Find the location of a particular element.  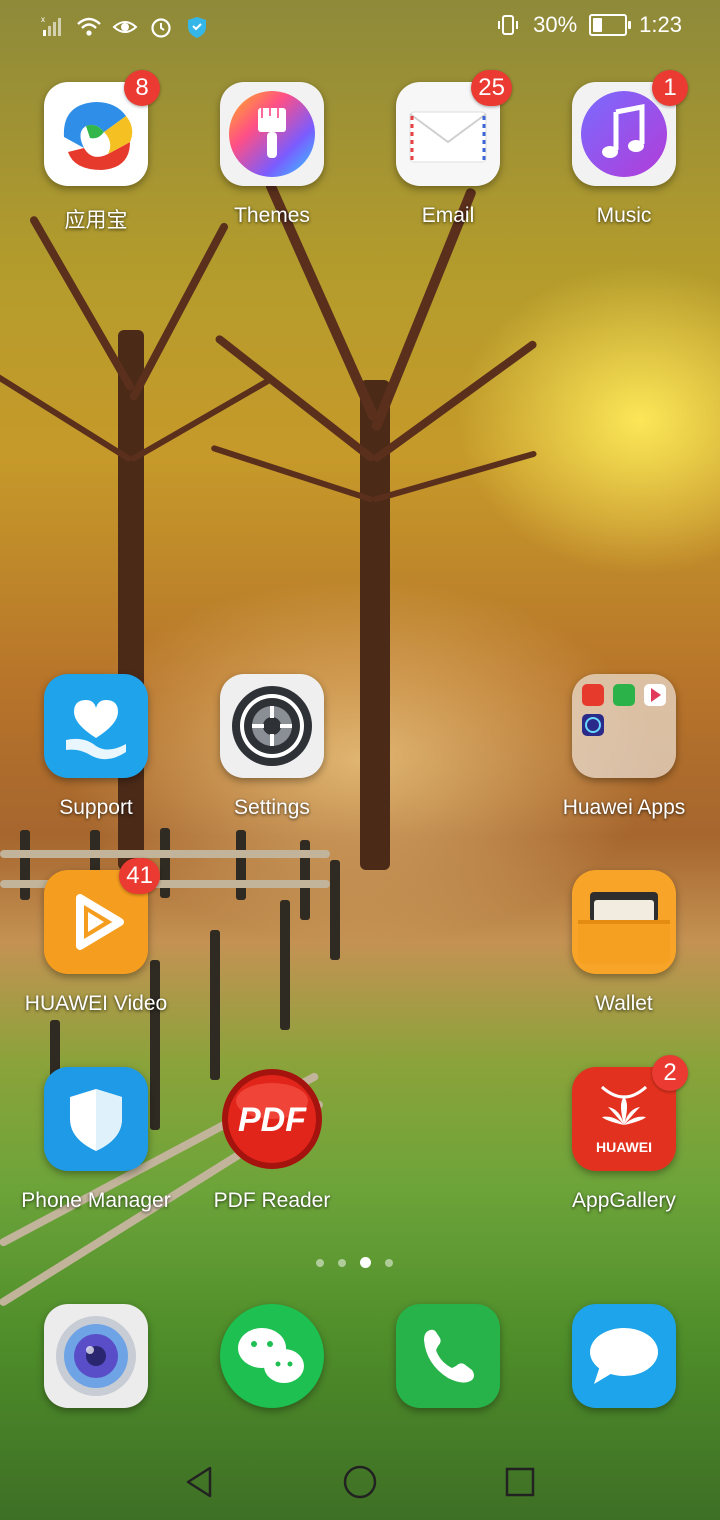

eye-comfort-icon is located at coordinates (125, 27).